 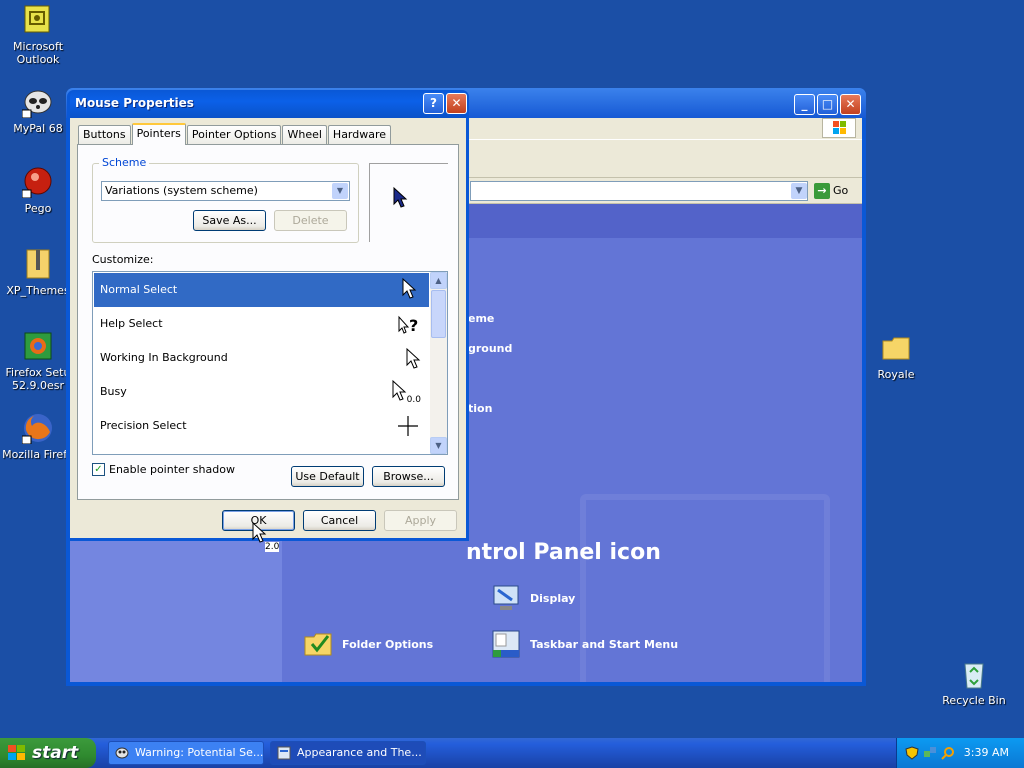 I want to click on cp-item-display: Display, so click(x=532, y=598).